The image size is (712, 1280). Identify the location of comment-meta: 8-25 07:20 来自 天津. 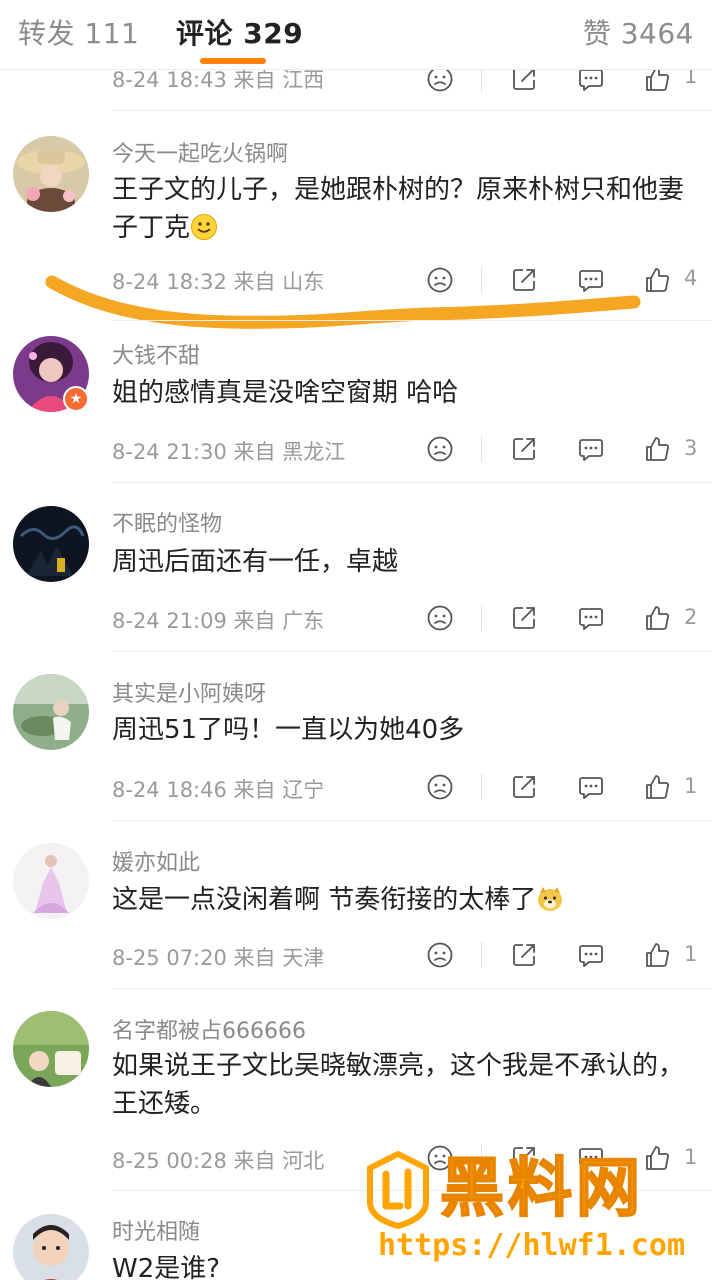
(218, 958).